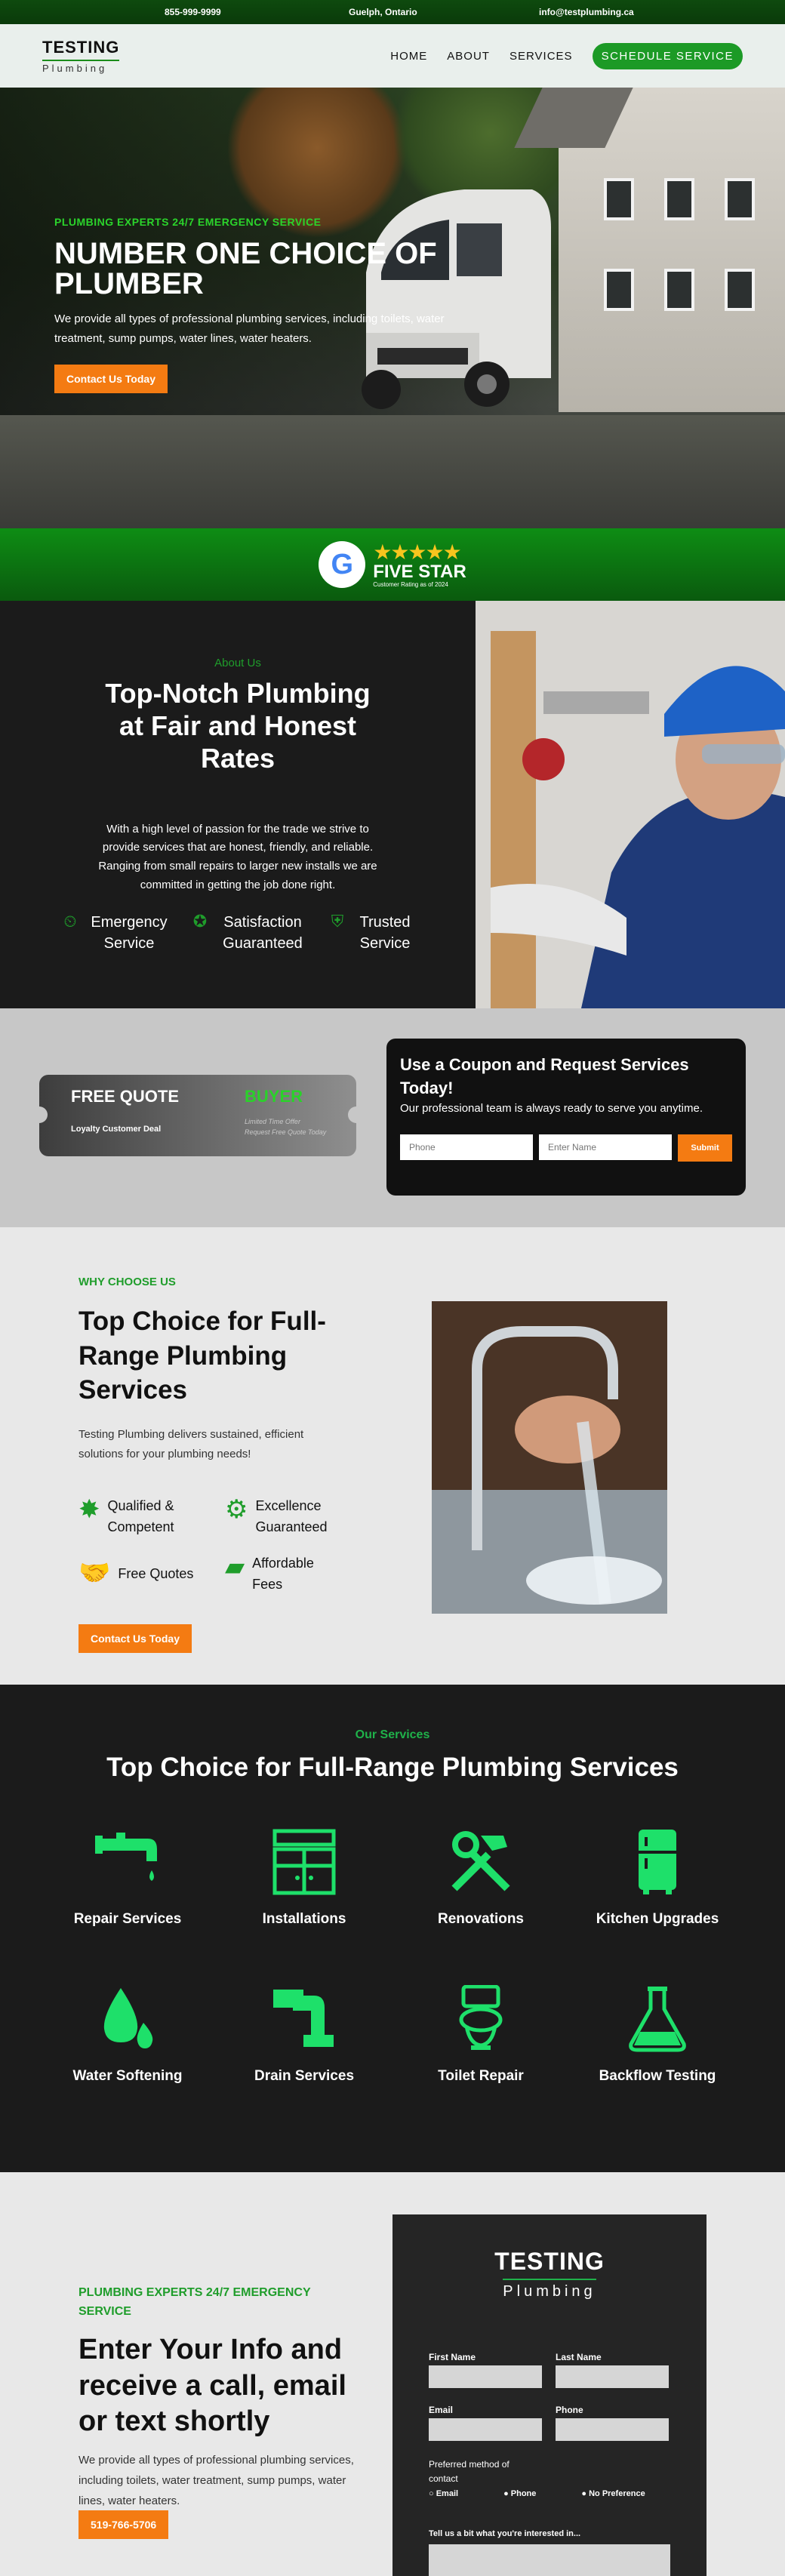  What do you see at coordinates (541, 56) in the screenshot?
I see `nav-services: SERVICES` at bounding box center [541, 56].